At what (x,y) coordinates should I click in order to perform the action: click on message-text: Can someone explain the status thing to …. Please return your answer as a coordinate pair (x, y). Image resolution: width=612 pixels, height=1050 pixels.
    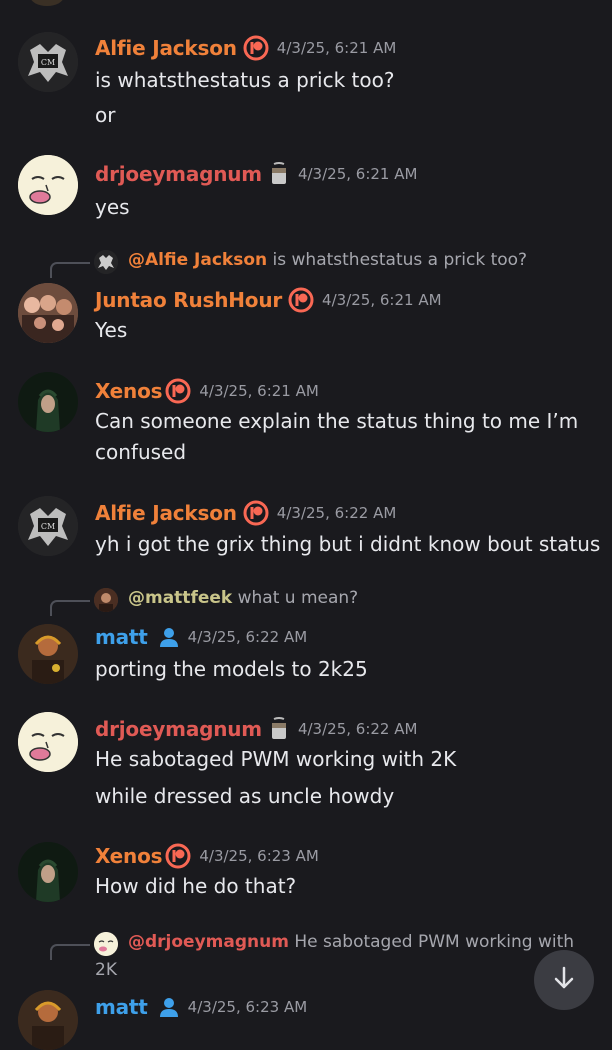
    Looking at the image, I should click on (337, 421).